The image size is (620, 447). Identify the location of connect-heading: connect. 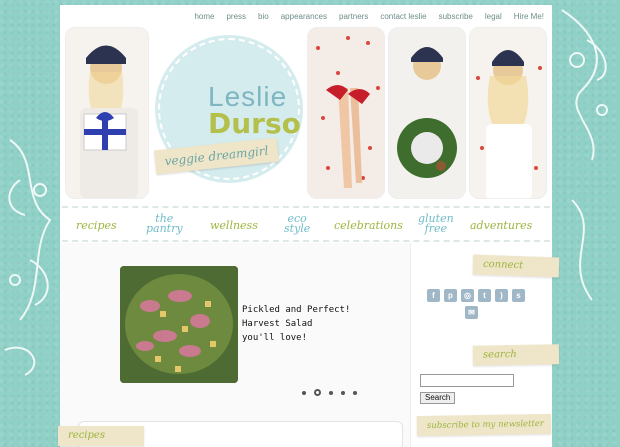
(516, 266).